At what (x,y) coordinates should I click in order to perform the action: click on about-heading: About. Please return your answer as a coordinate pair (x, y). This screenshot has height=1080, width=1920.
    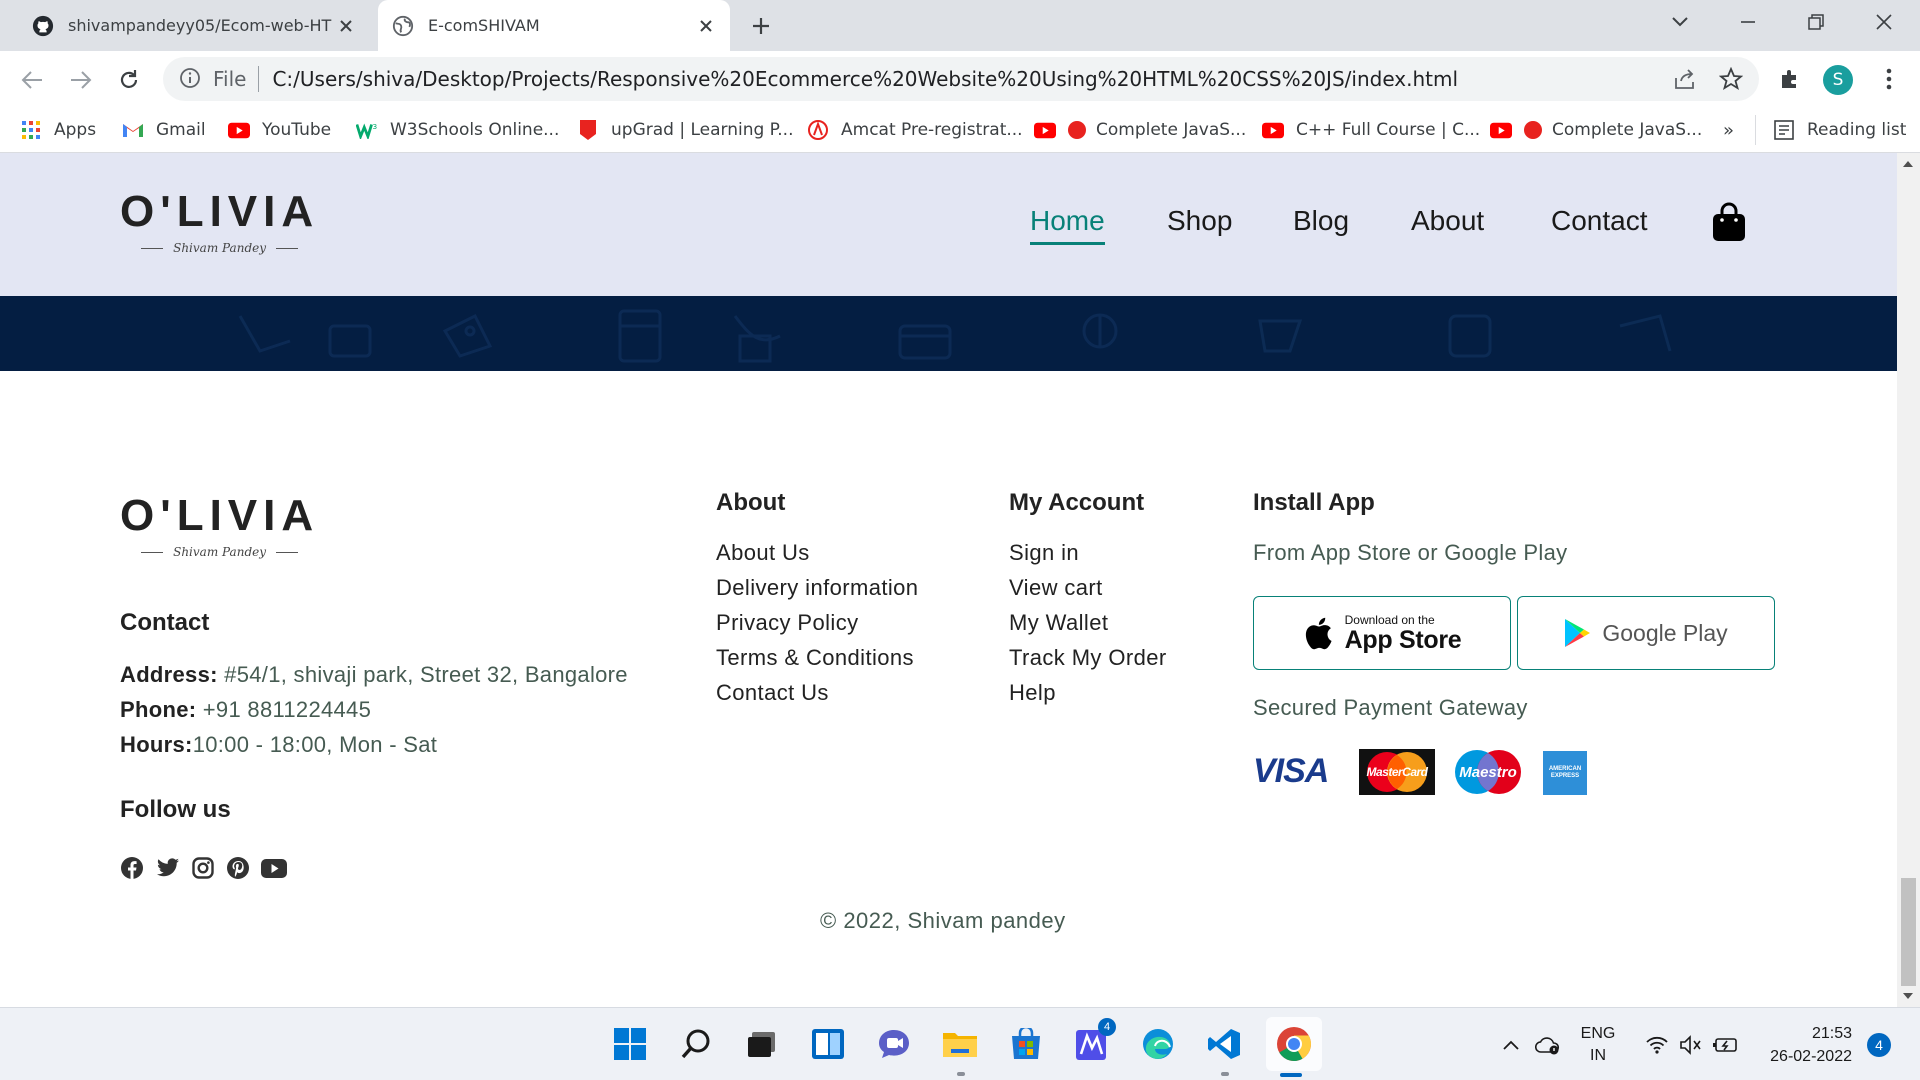
    Looking at the image, I should click on (751, 502).